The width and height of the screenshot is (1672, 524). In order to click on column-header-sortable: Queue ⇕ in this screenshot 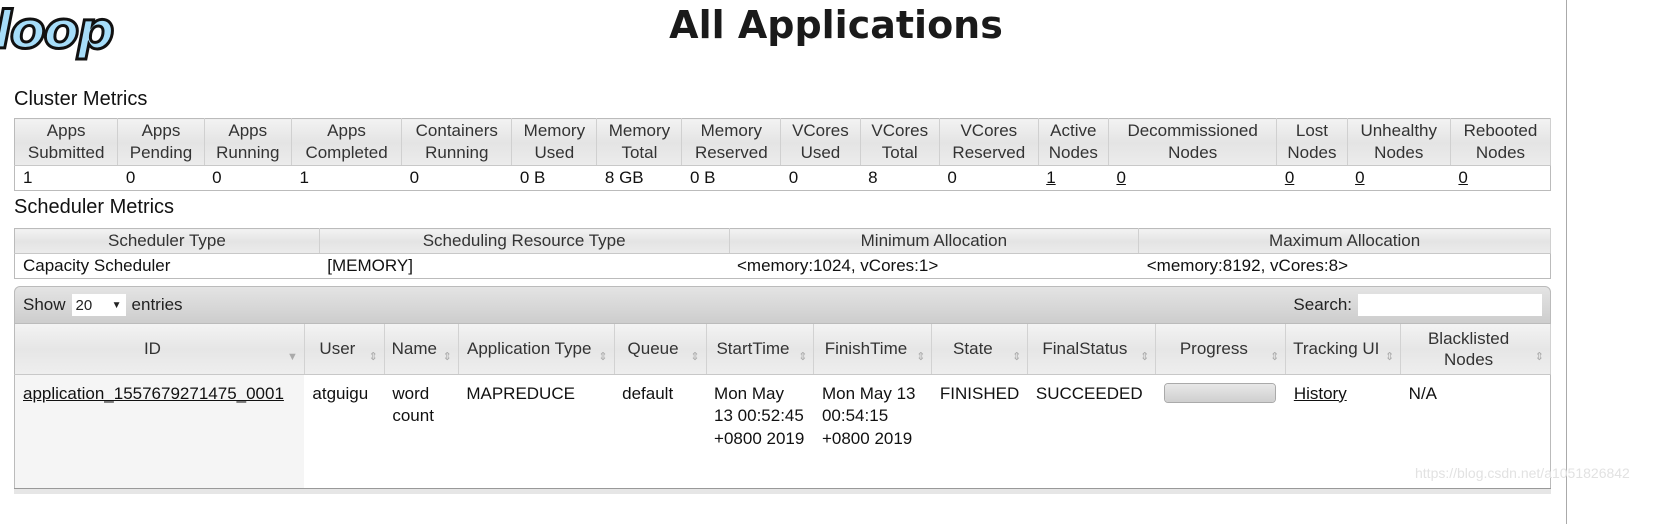, I will do `click(660, 349)`.